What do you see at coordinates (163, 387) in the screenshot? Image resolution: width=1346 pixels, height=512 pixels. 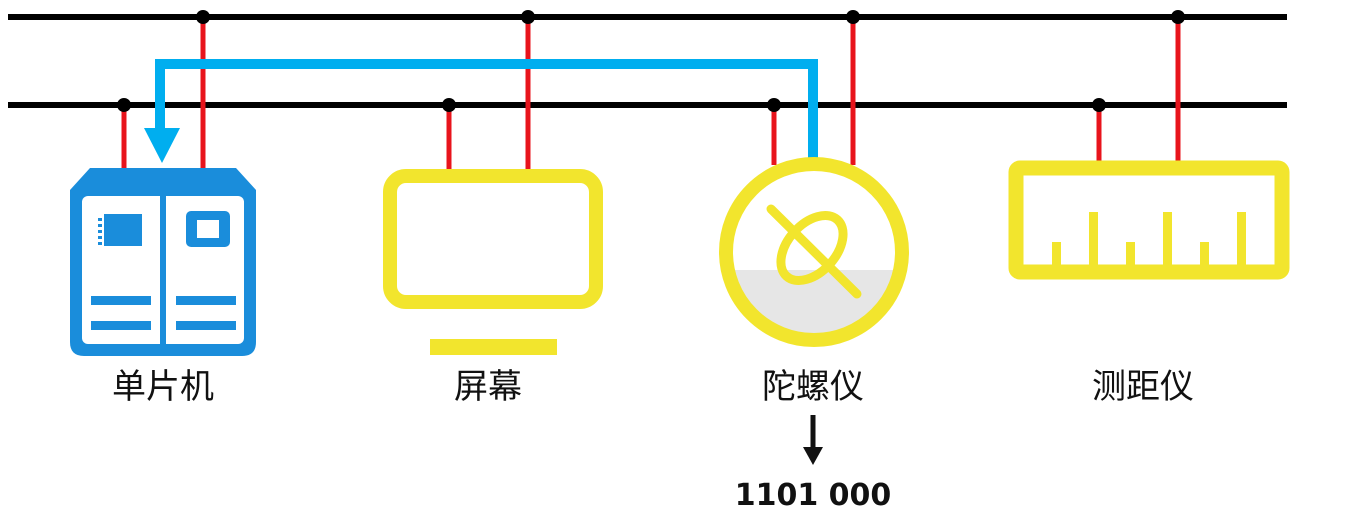 I see `mcu-label: 单片机` at bounding box center [163, 387].